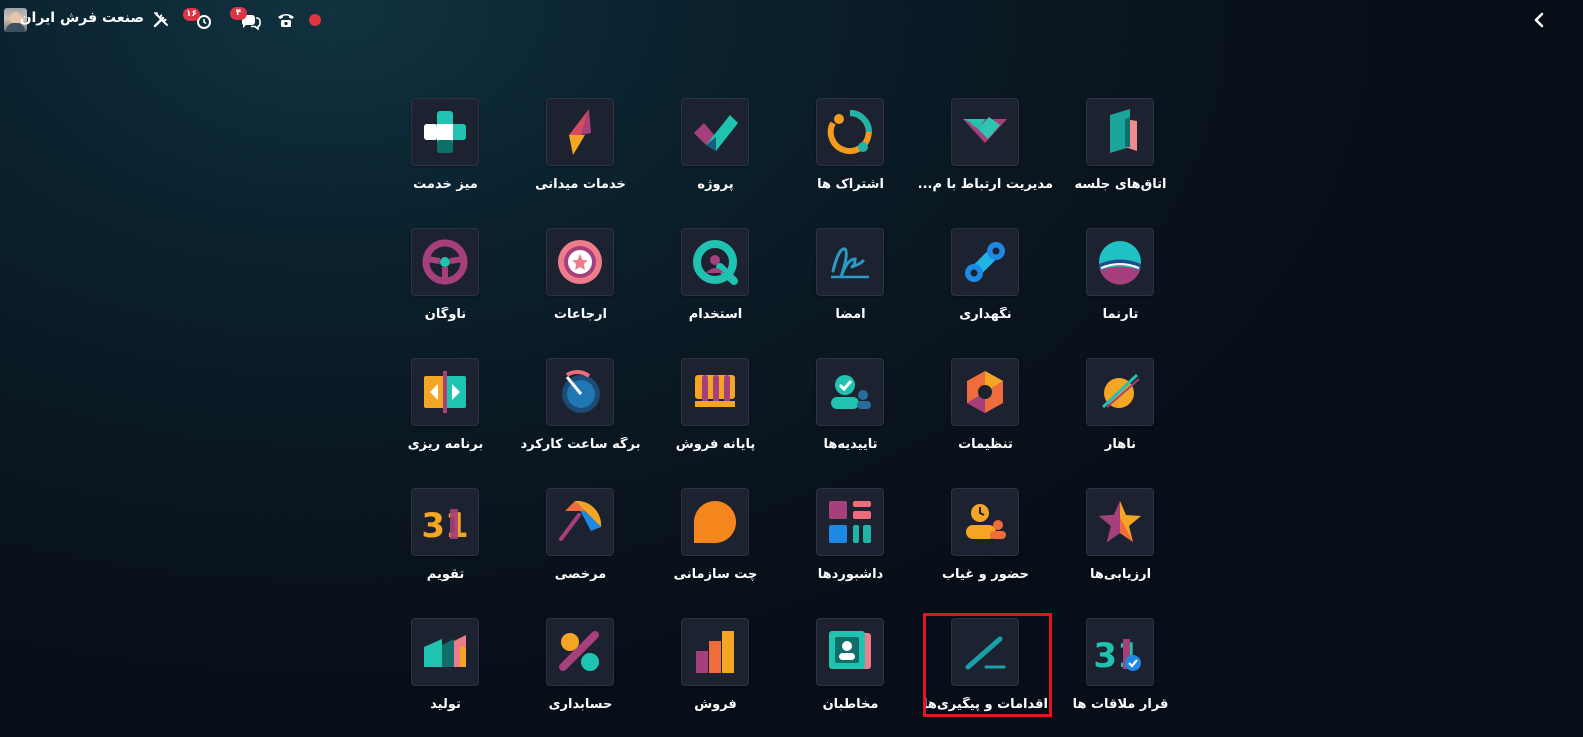  Describe the element at coordinates (580, 704) in the screenshot. I see `app-label: حسابداری` at that location.